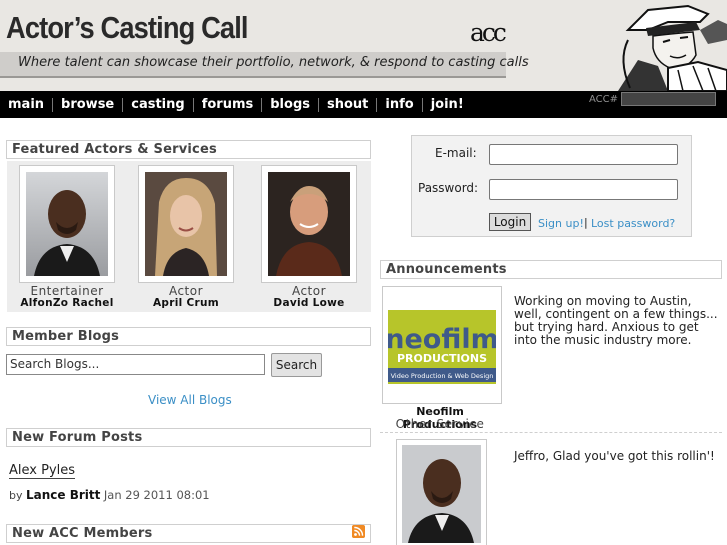 Image resolution: width=727 pixels, height=545 pixels. I want to click on announcement-text: Jeffro, Glad you've got this rollin'!, so click(614, 456).